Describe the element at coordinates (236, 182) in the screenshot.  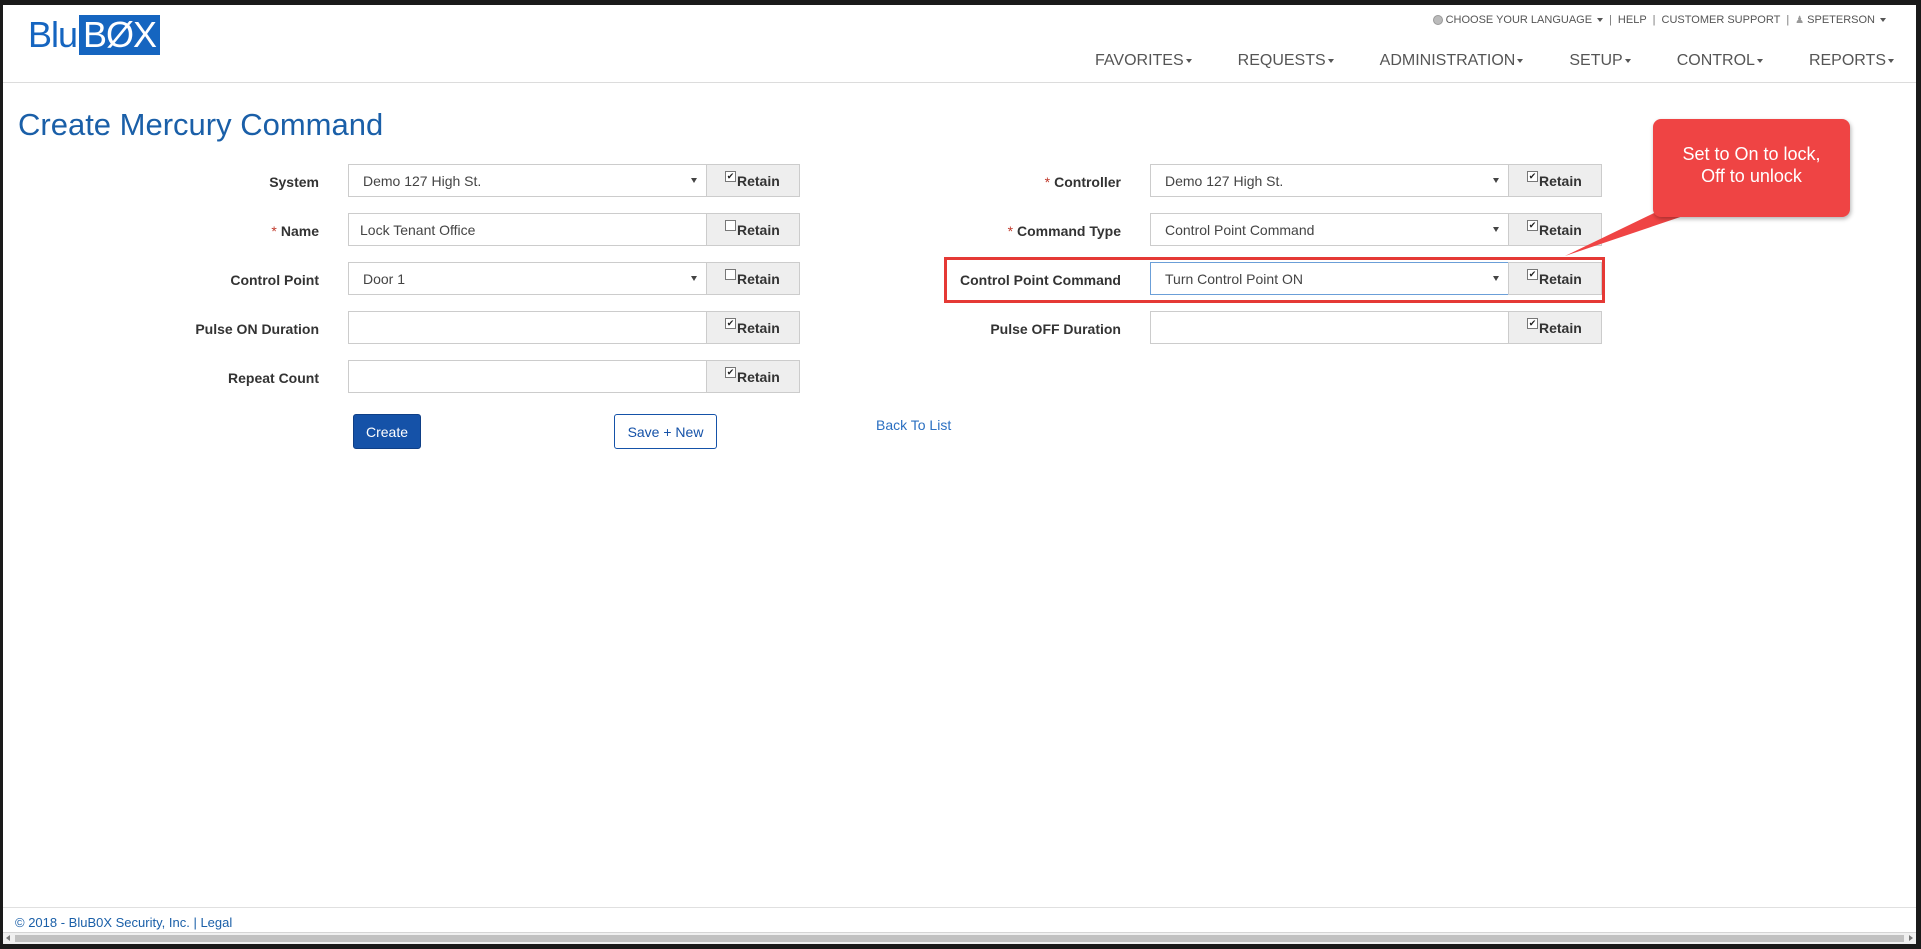
I see `system-label: System` at that location.